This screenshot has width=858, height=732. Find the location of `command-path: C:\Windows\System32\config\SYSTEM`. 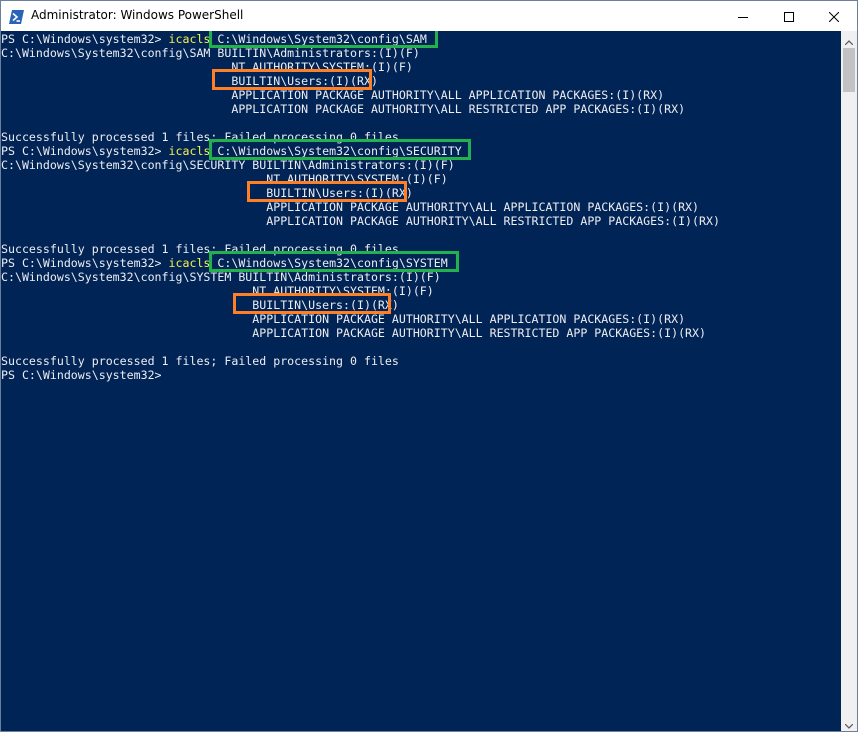

command-path: C:\Windows\System32\config\SYSTEM is located at coordinates (329, 263).